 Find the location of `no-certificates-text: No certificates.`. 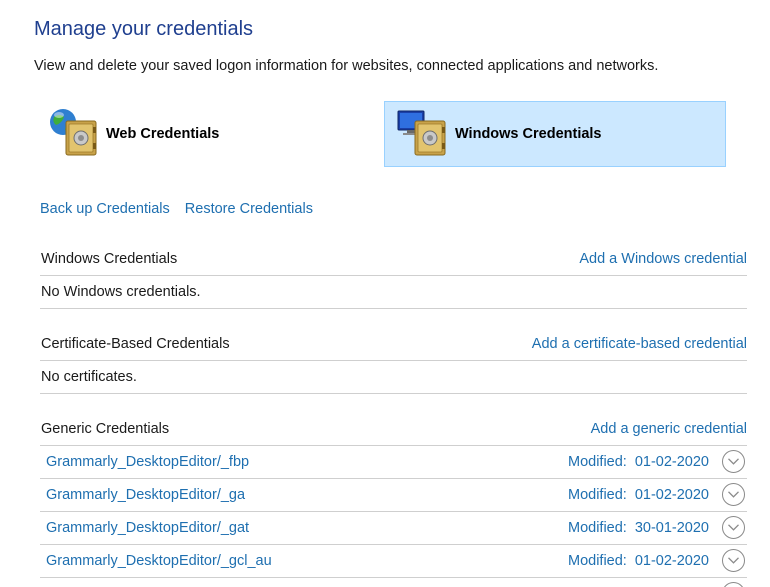

no-certificates-text: No certificates. is located at coordinates (393, 377).